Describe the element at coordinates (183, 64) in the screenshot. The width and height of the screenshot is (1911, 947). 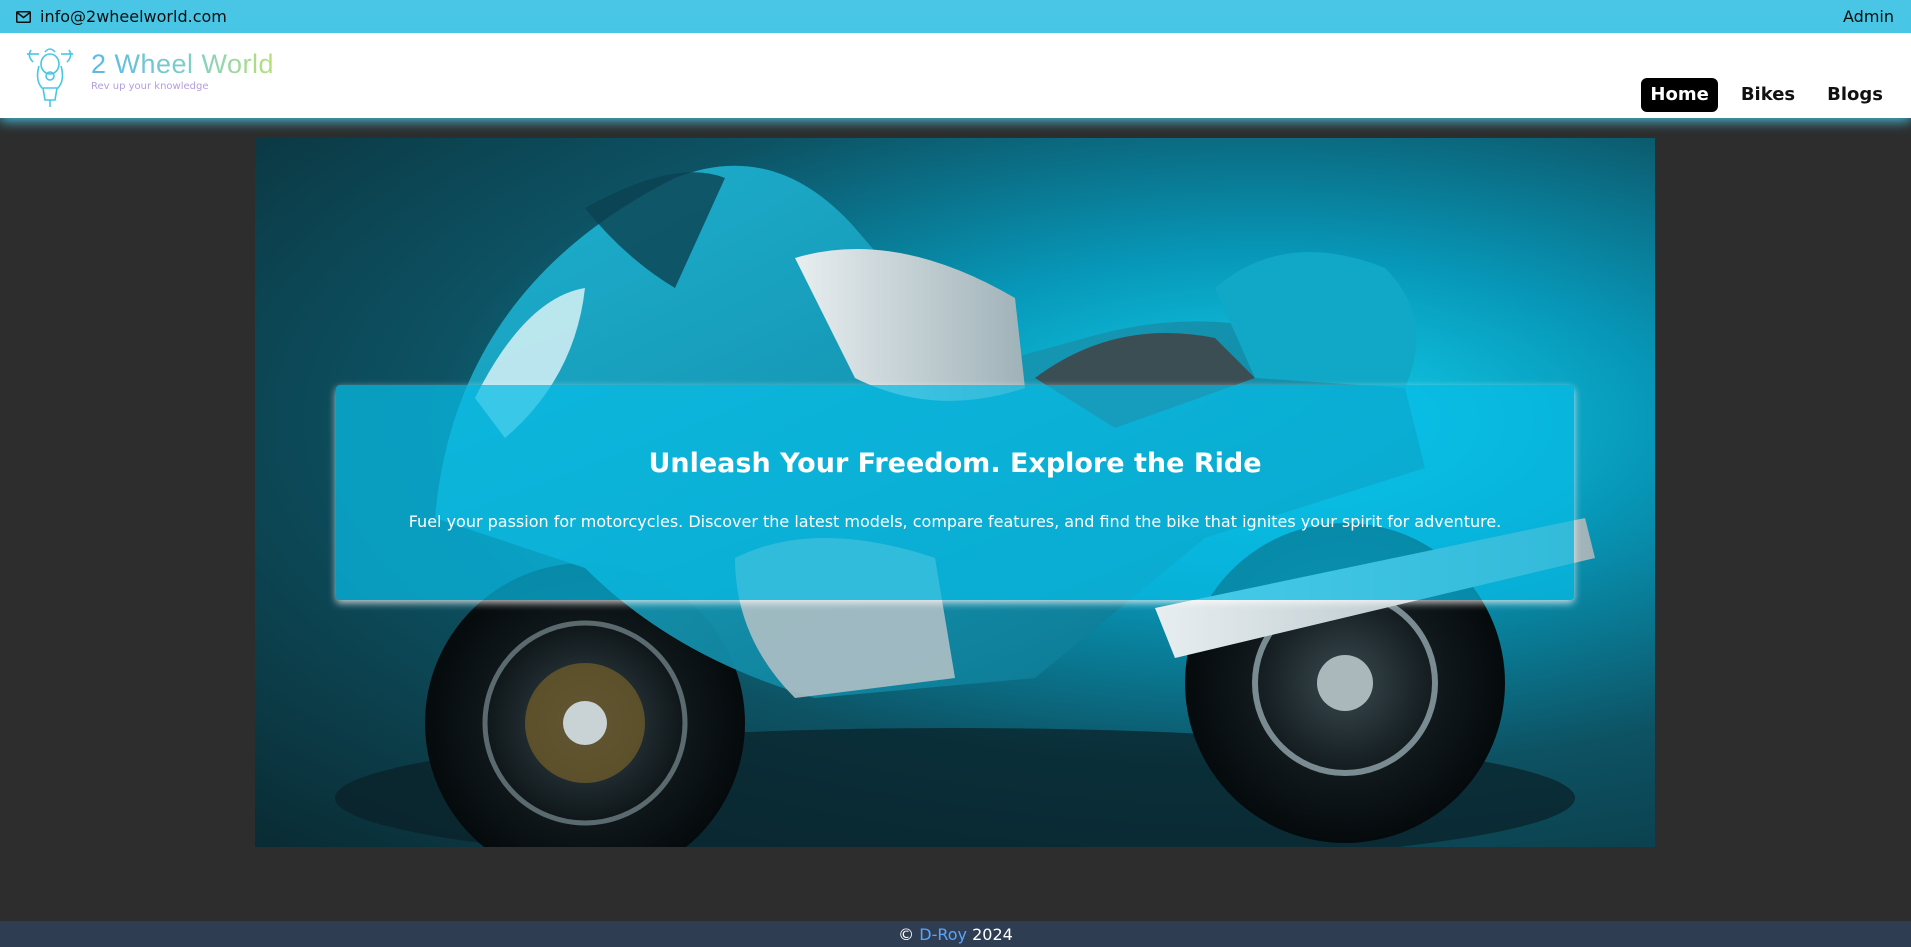
I see `brand-name: 2 Wheel World` at that location.